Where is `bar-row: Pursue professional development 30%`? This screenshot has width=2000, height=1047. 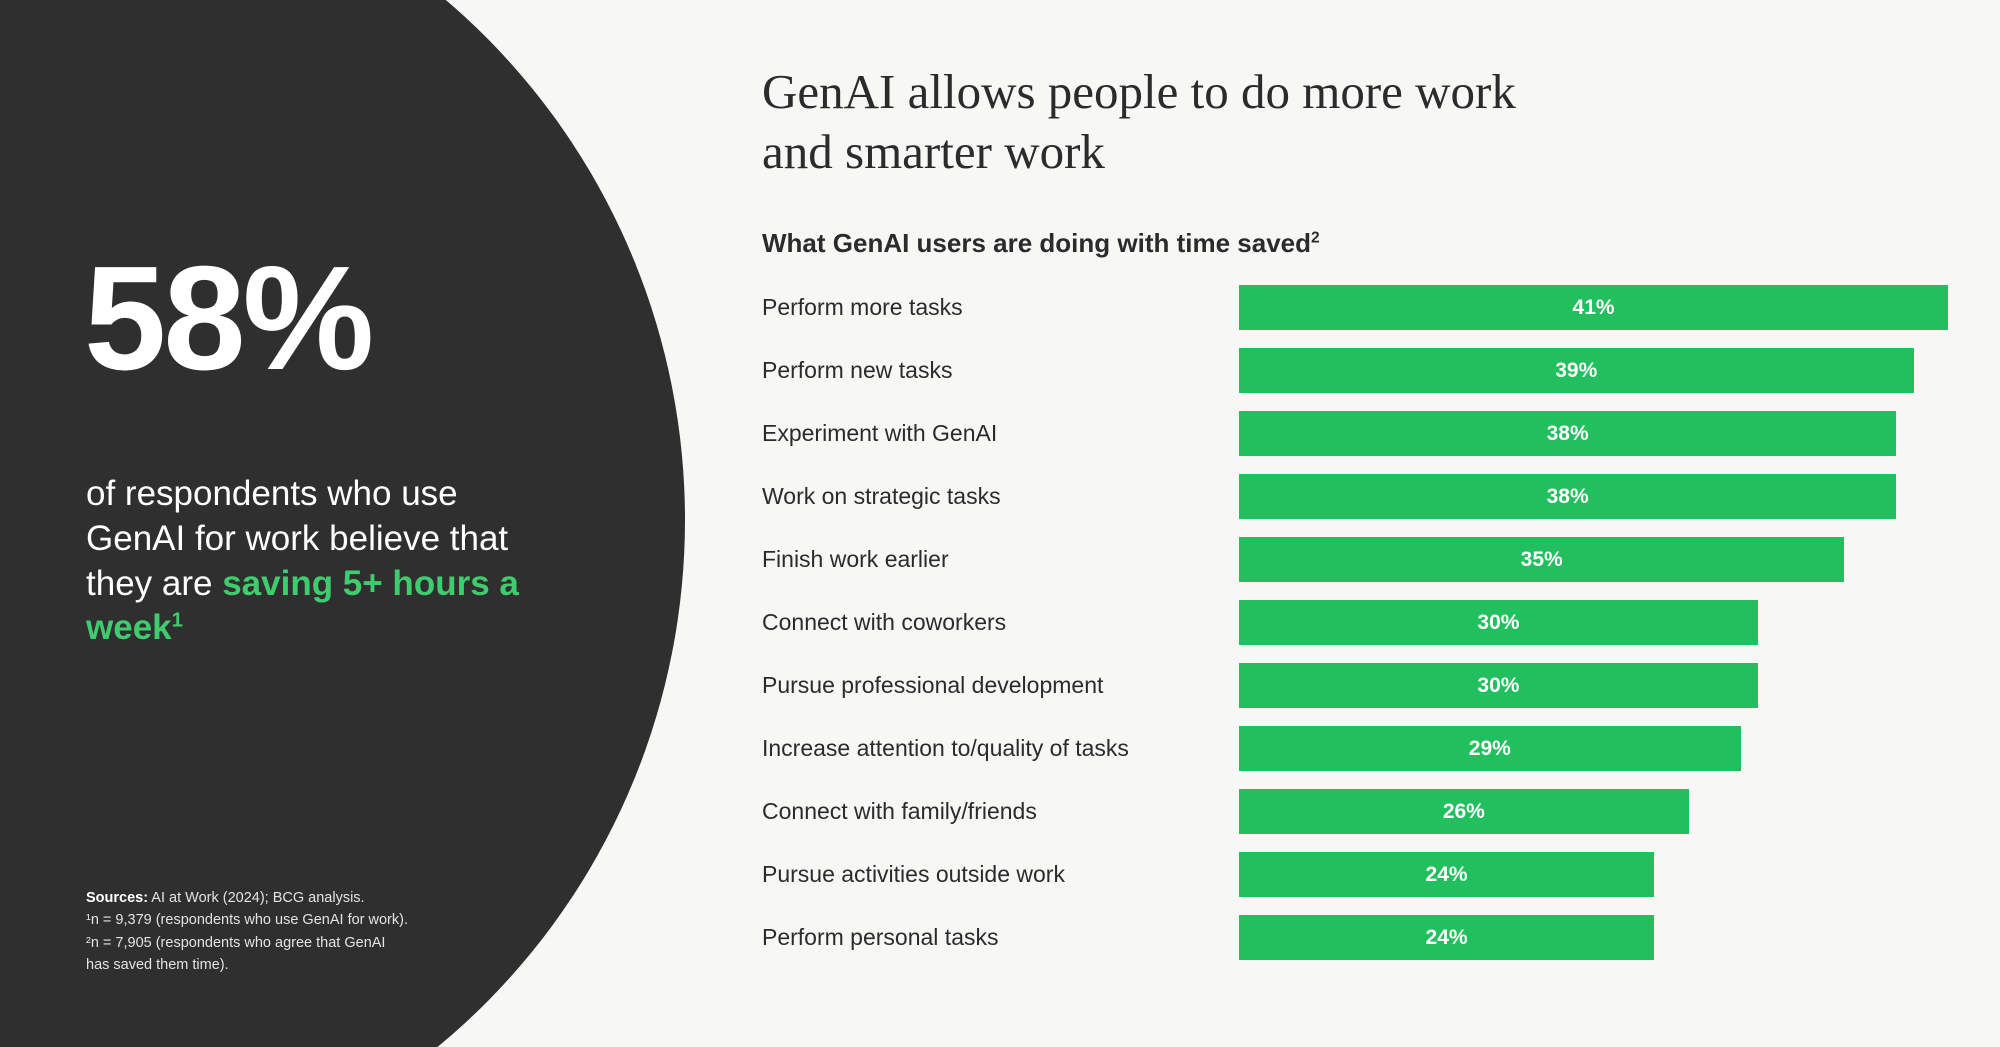
bar-row: Pursue professional development 30% is located at coordinates (1381, 685).